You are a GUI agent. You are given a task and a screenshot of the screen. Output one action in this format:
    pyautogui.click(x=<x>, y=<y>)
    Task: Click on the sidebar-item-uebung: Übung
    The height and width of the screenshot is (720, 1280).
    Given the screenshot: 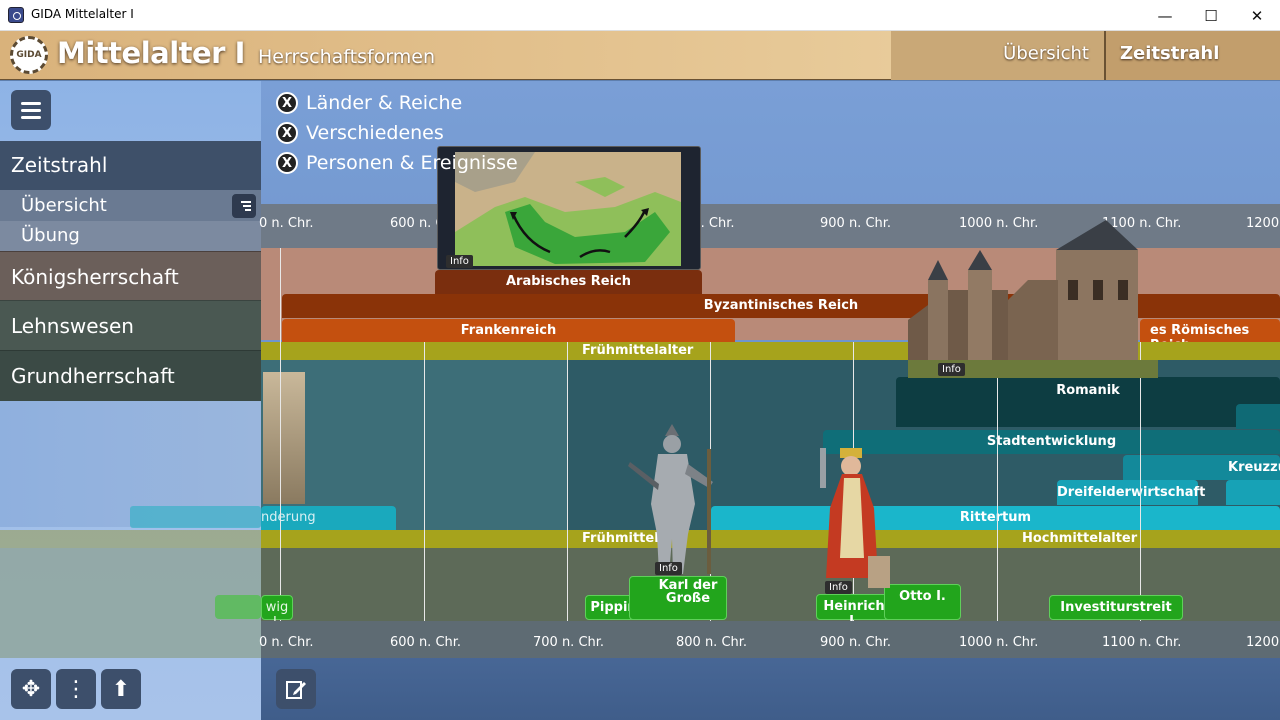 What is the action you would take?
    pyautogui.click(x=130, y=236)
    